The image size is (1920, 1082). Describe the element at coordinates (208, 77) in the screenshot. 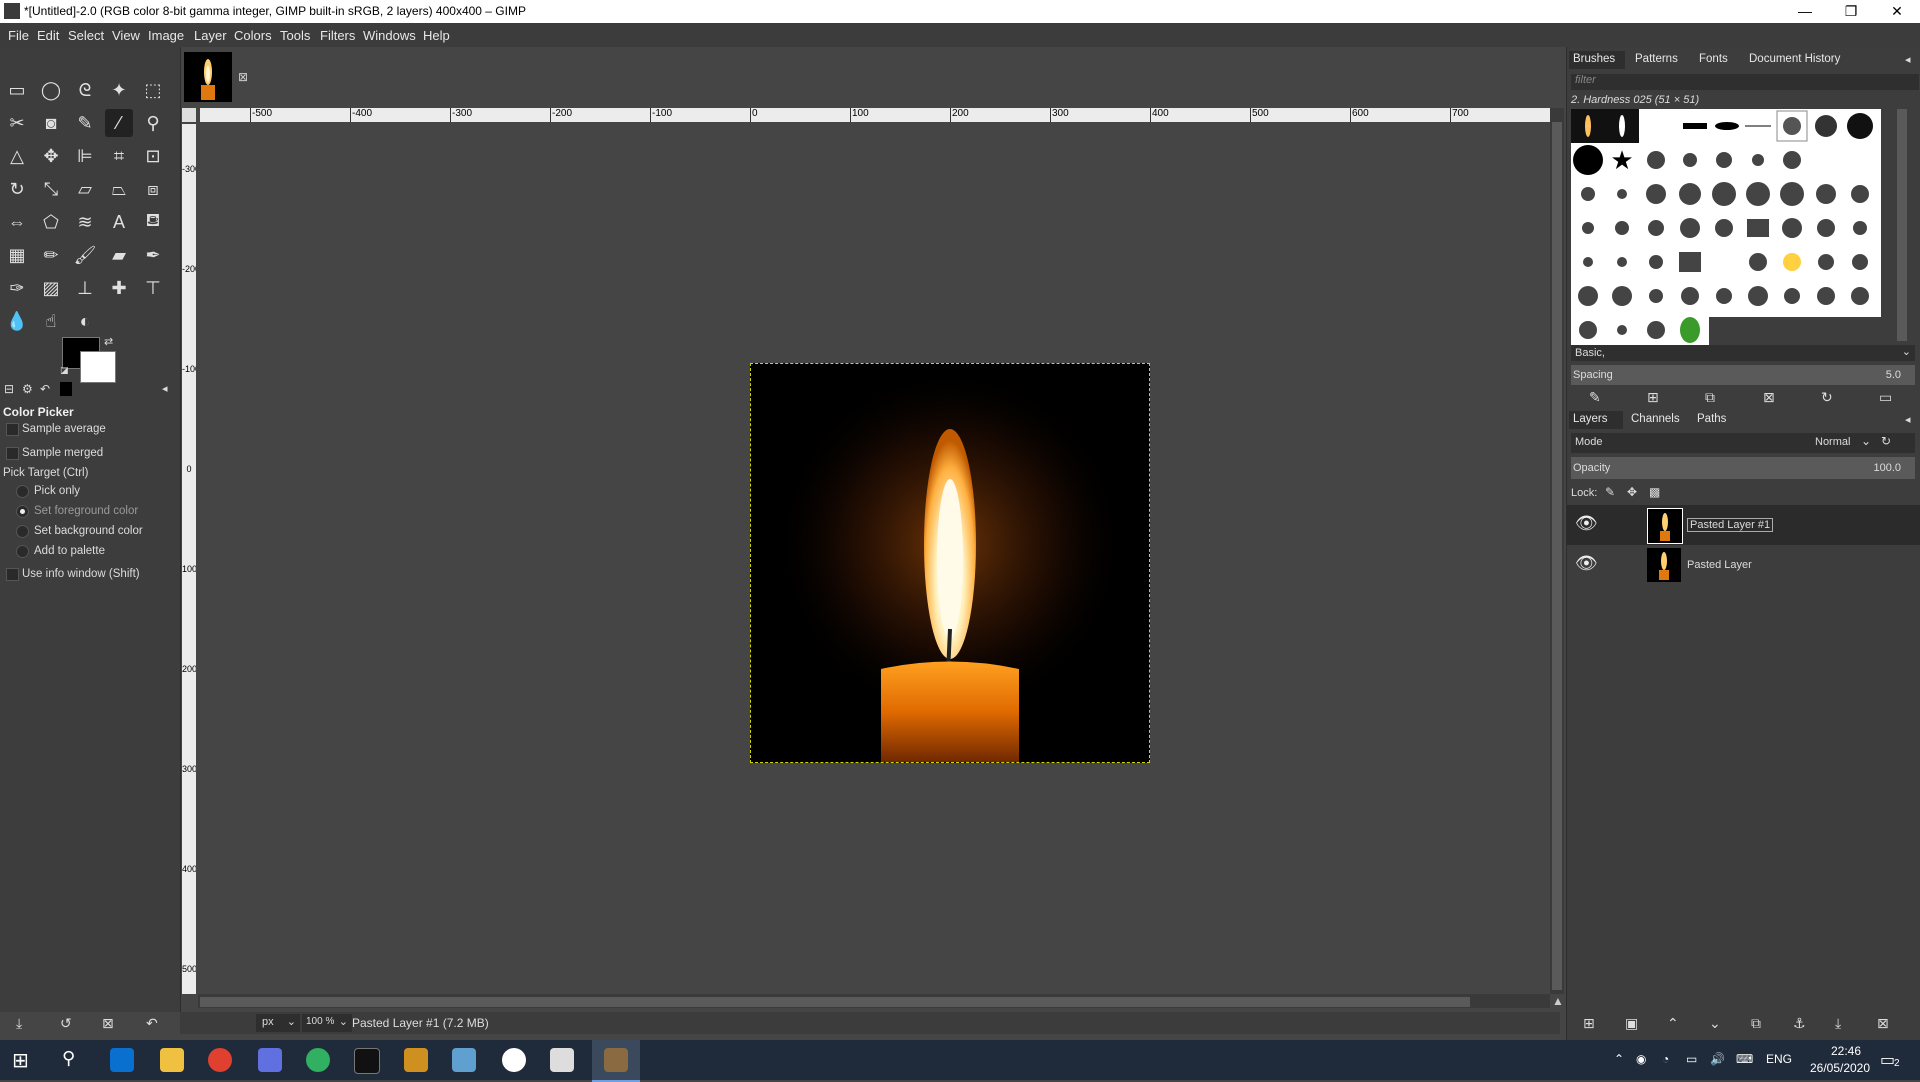

I see `image-tab-thumbnail` at that location.